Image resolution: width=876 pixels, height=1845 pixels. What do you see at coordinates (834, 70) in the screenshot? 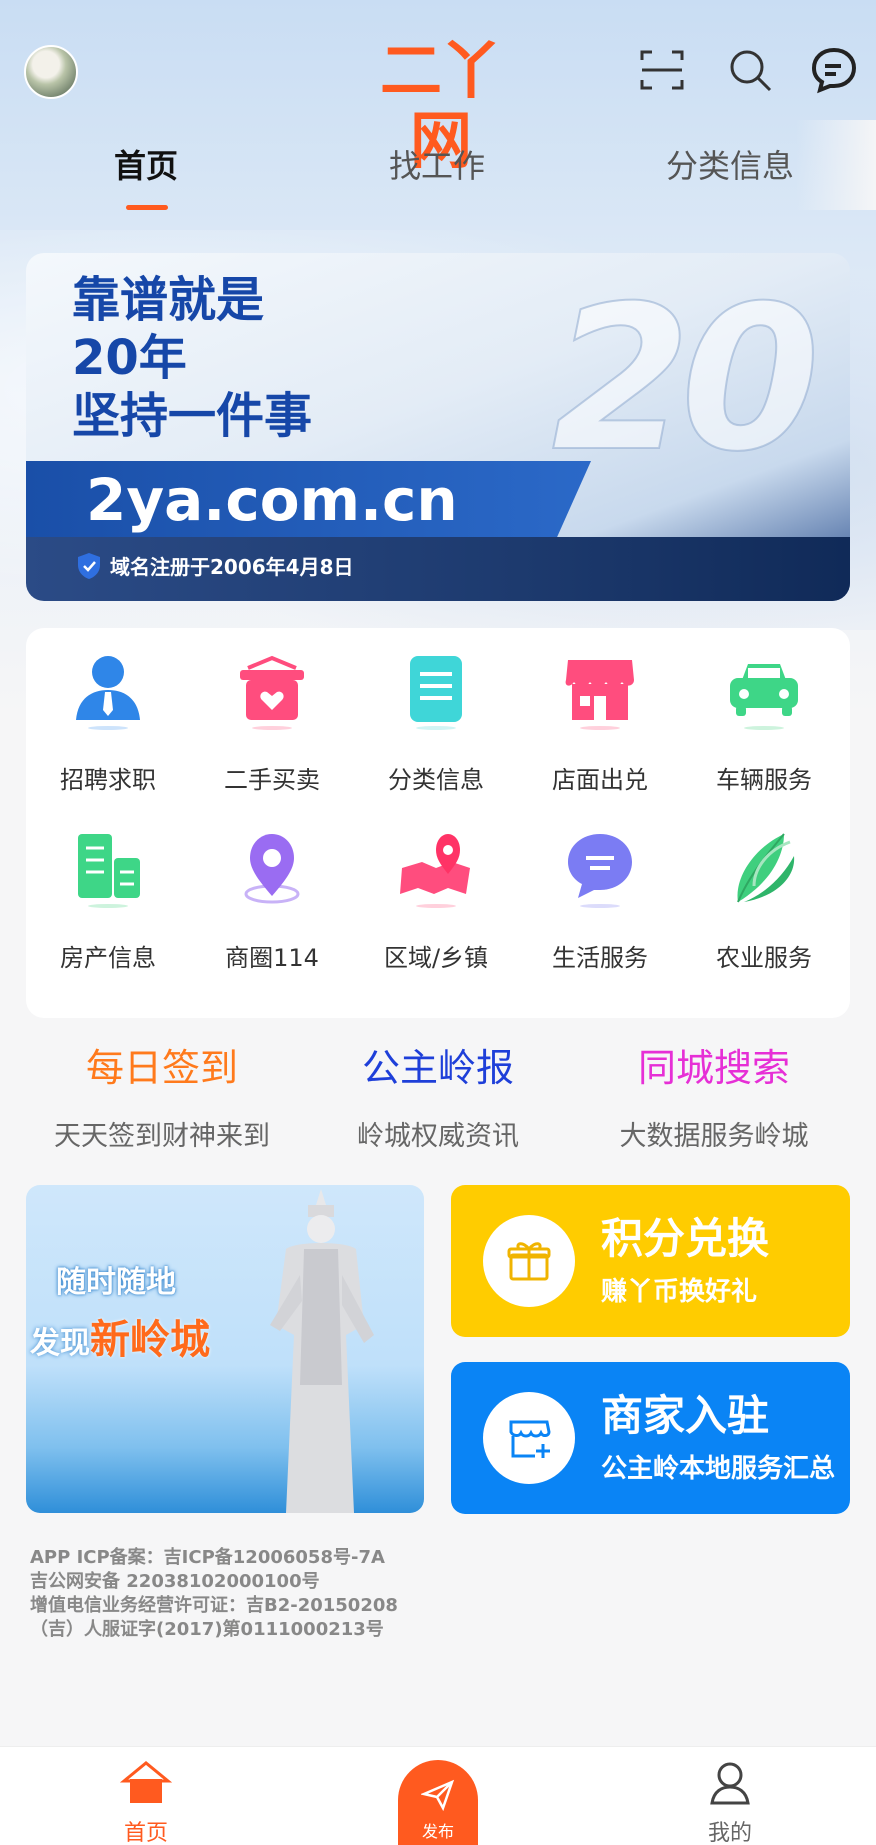
I see `message-icon` at bounding box center [834, 70].